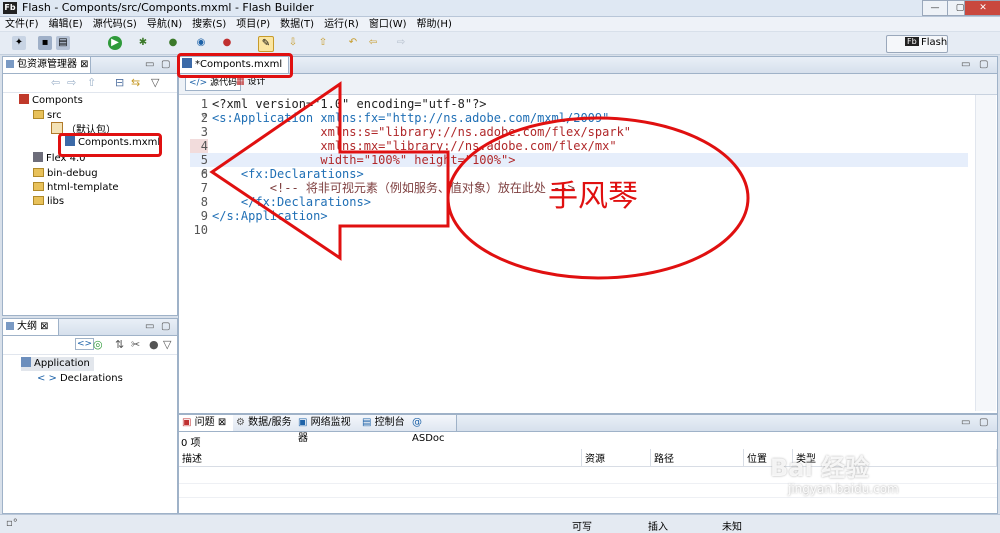 The image size is (1000, 533). I want to click on asdoc-icon: @, so click(417, 422).